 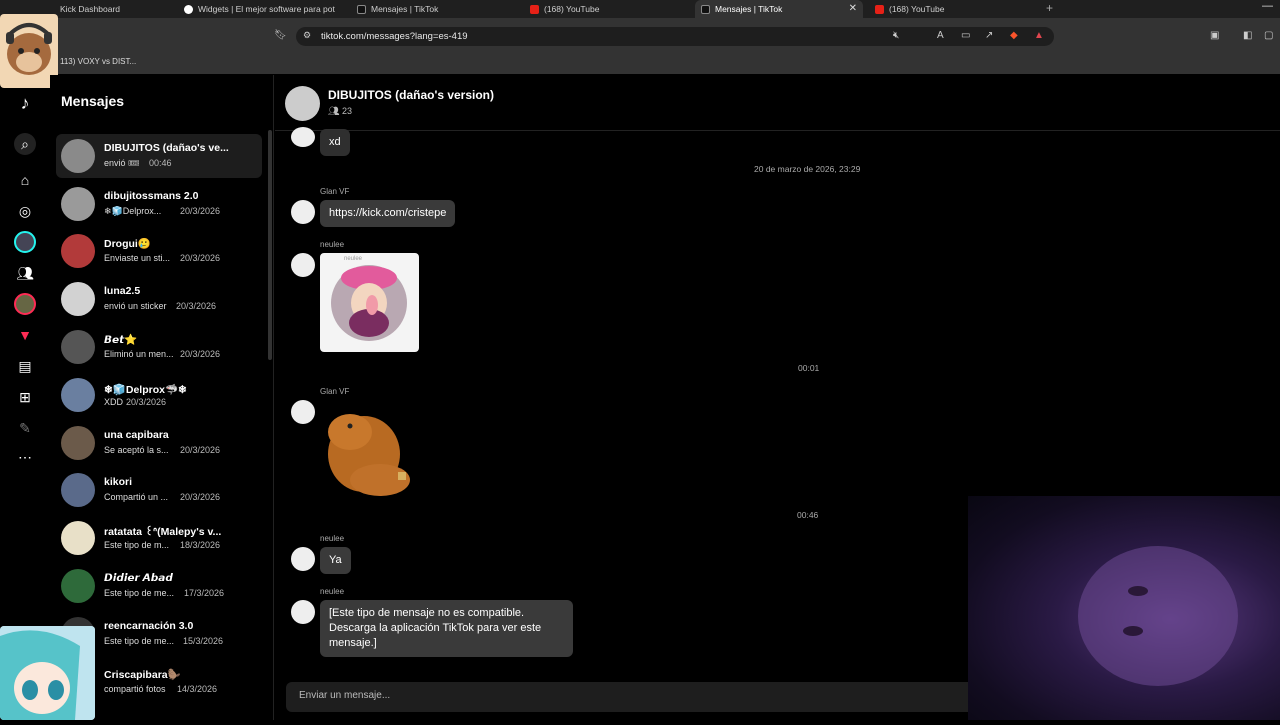 I want to click on mute-icon: 🔇︎, so click(x=896, y=35).